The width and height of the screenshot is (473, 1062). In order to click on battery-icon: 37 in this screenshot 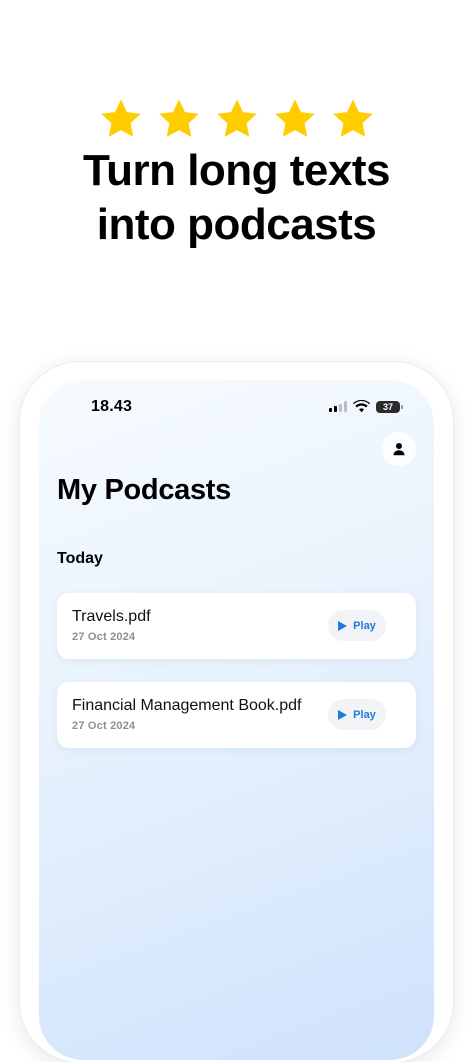, I will do `click(389, 406)`.